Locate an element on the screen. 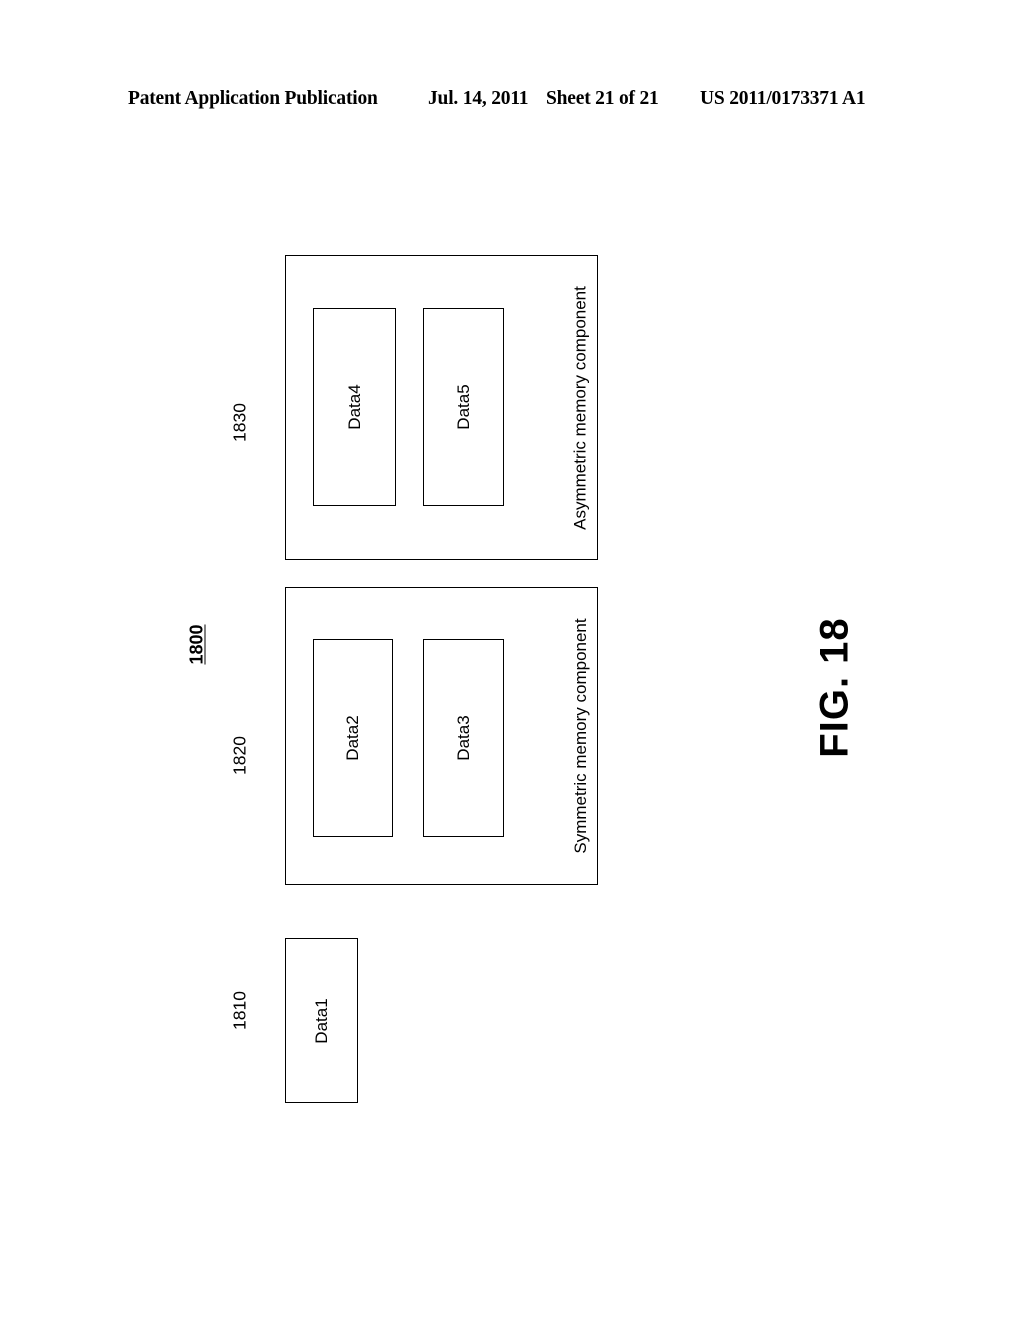 The width and height of the screenshot is (1024, 1320). data-cell-data2-label: Data2 is located at coordinates (352, 738).